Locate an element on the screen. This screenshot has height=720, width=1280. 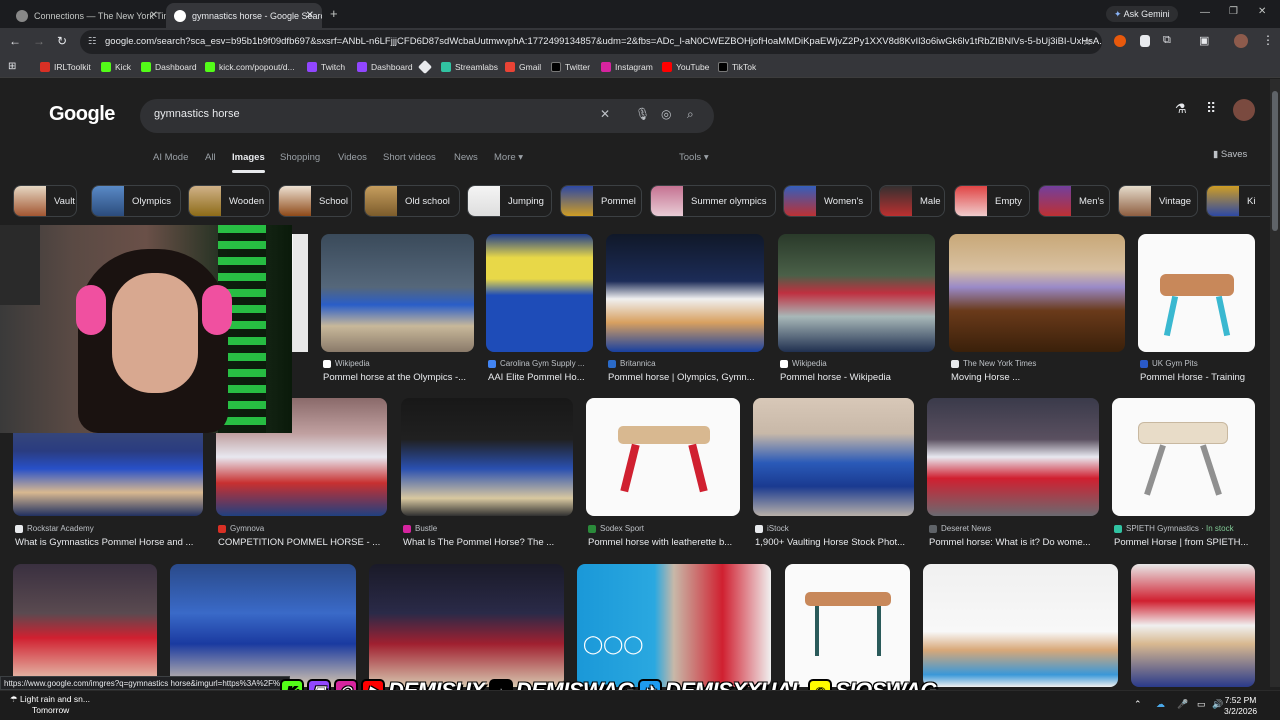
result-title: Pommel Horse - Training is located at coordinates (1198, 377).